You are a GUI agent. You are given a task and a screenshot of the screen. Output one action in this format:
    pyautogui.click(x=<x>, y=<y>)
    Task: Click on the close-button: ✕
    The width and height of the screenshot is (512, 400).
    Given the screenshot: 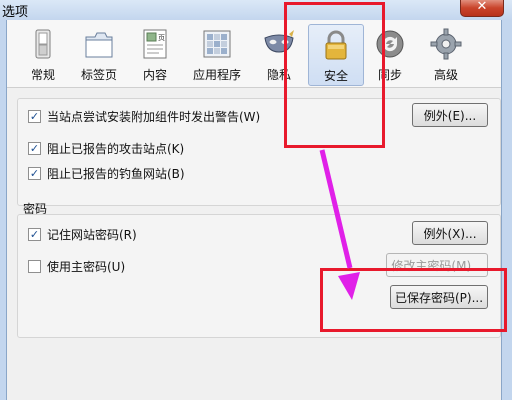 What is the action you would take?
    pyautogui.click(x=482, y=8)
    